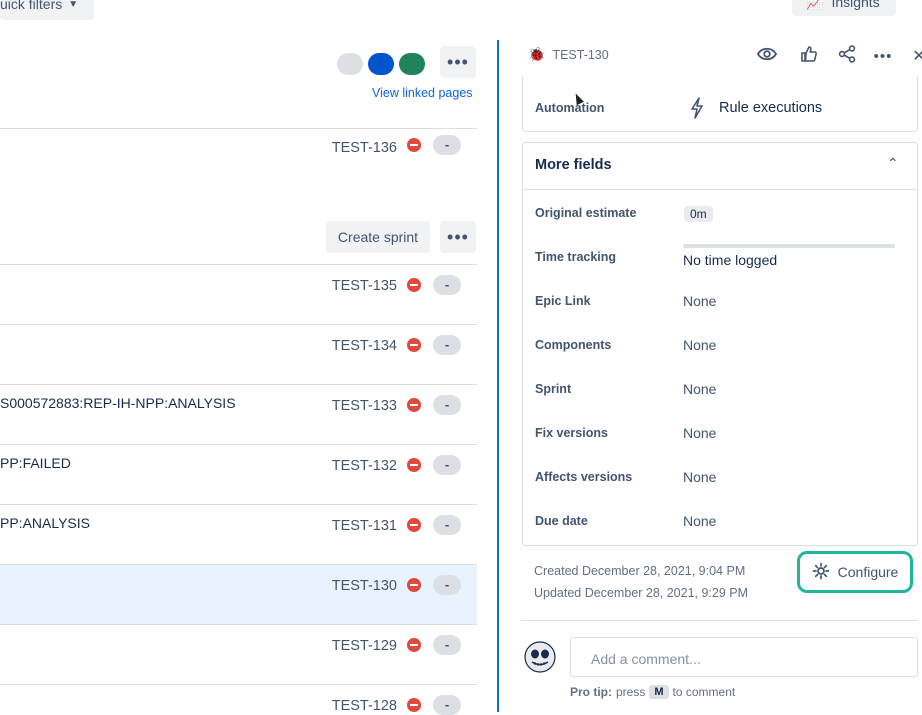 The width and height of the screenshot is (922, 715). I want to click on share-icon, so click(847, 56).